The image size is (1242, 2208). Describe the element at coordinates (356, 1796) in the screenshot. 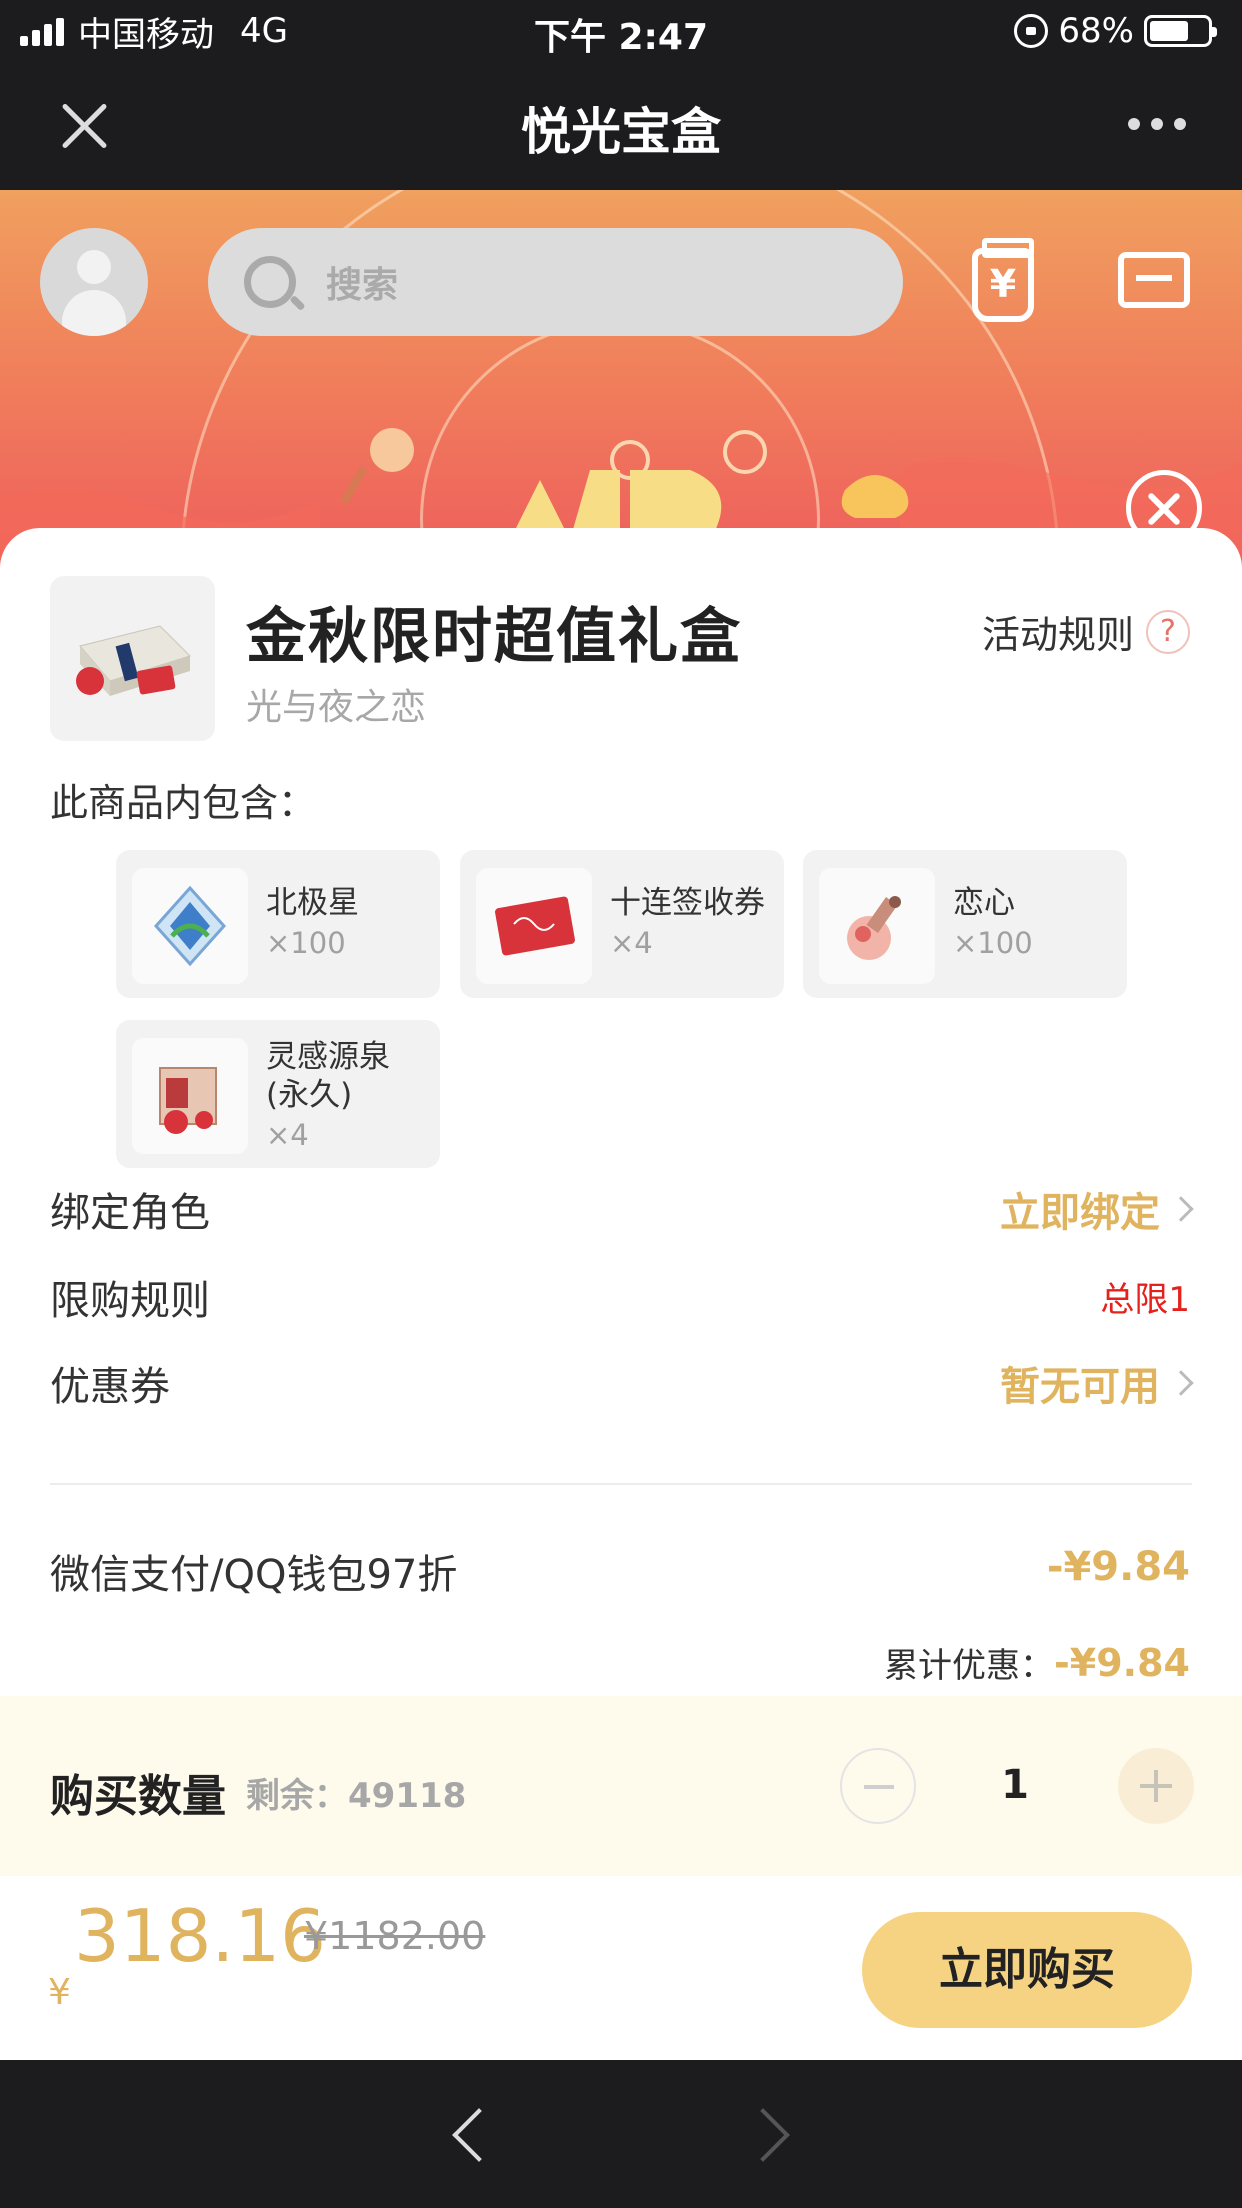

I see `remaining-stock: 剩余：49118` at that location.